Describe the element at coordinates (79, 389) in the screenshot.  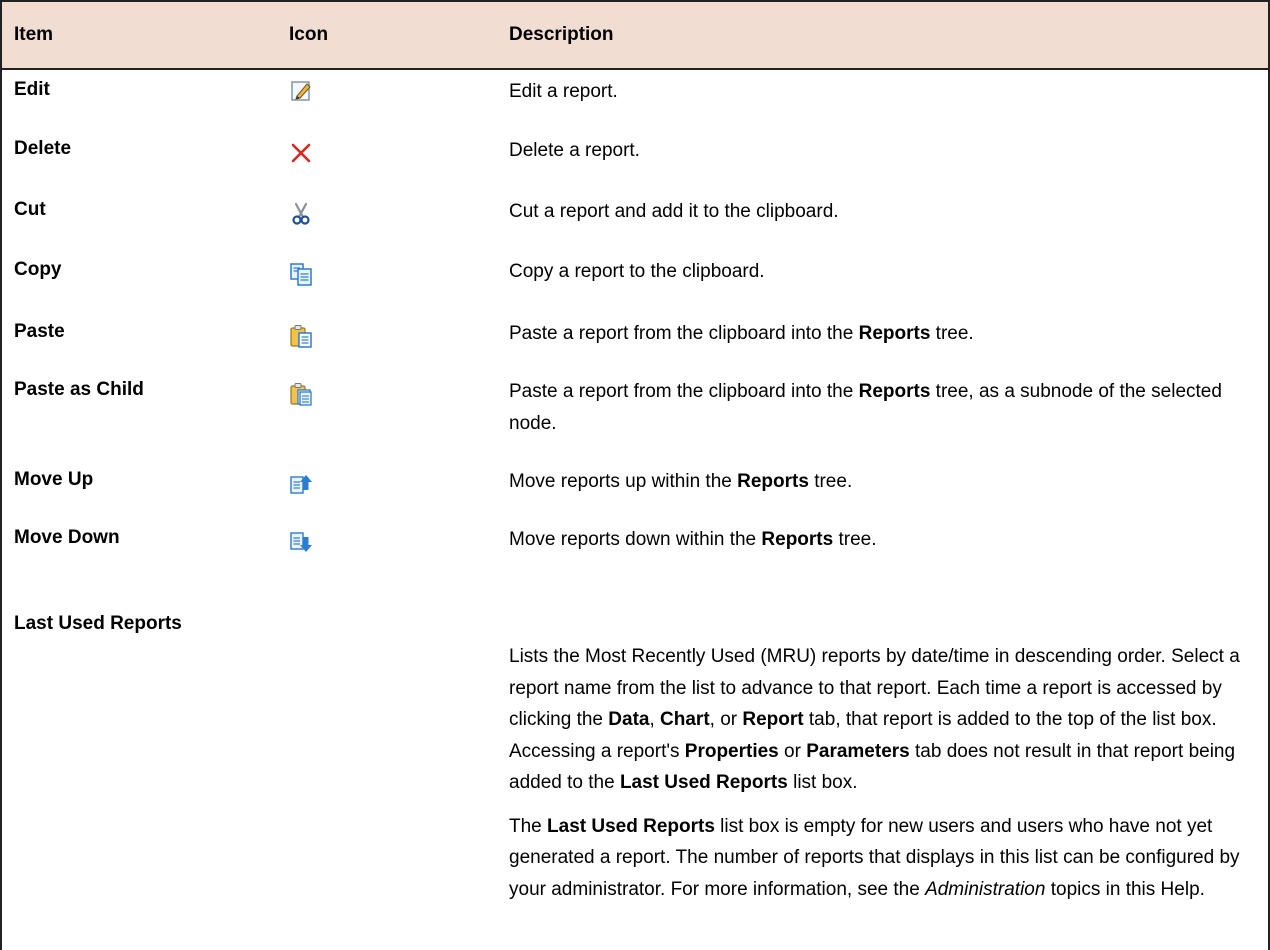
I see `row-item: Paste as Child` at that location.